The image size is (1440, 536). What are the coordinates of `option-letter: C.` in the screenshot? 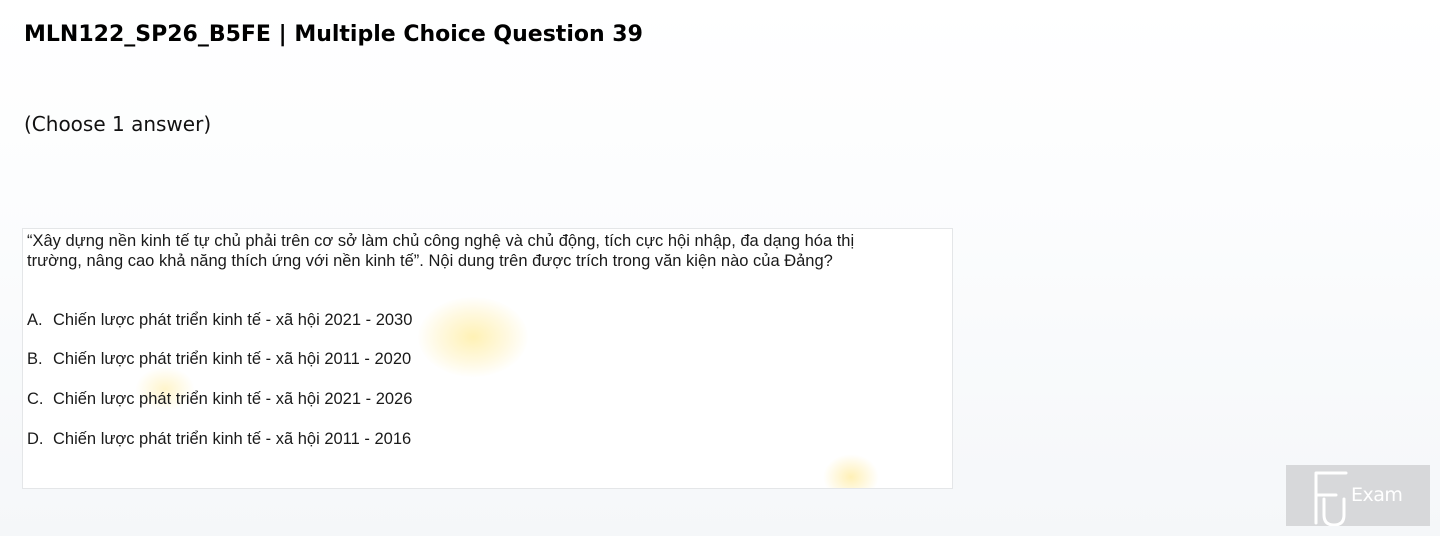 It's located at (35, 399).